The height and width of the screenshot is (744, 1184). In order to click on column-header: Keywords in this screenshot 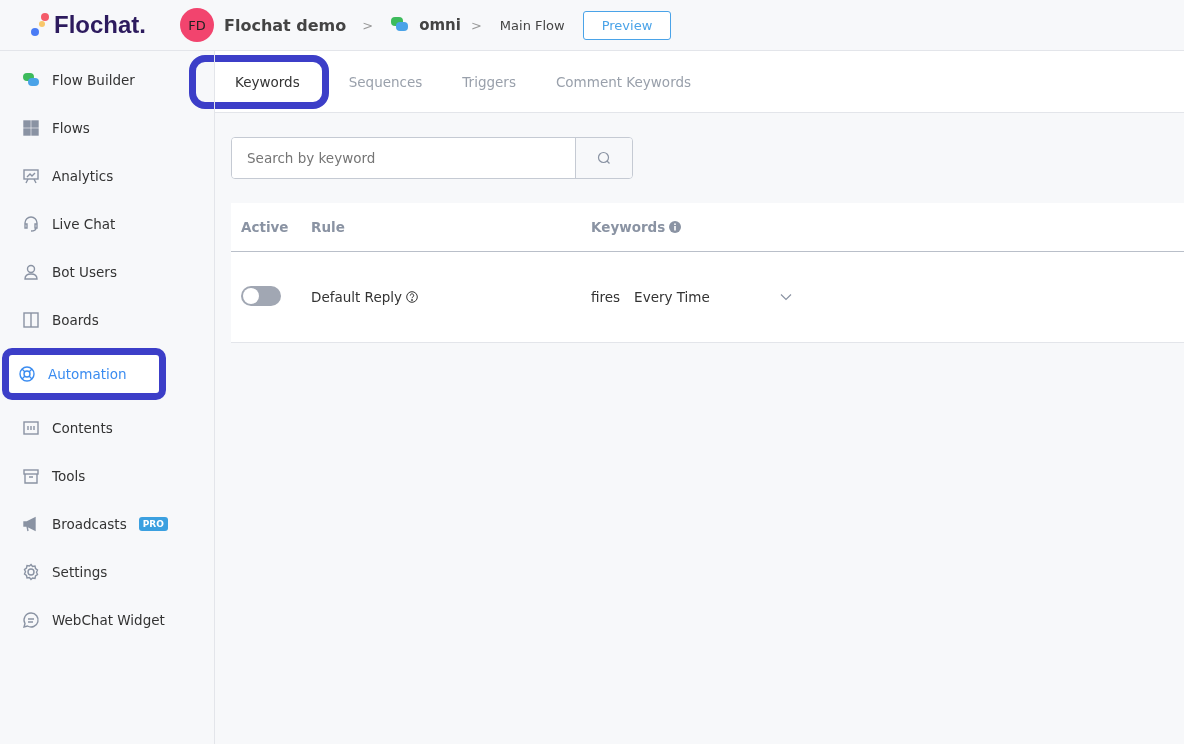, I will do `click(628, 227)`.